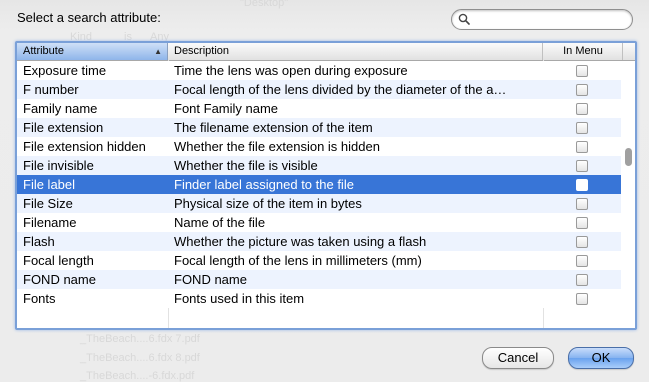  What do you see at coordinates (601, 358) in the screenshot?
I see `ok-button: OK` at bounding box center [601, 358].